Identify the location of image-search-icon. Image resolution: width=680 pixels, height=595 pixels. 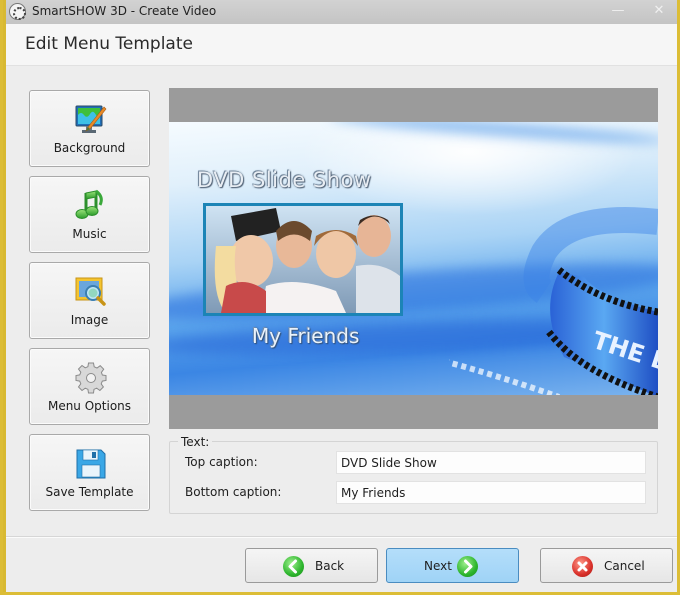
(90, 291).